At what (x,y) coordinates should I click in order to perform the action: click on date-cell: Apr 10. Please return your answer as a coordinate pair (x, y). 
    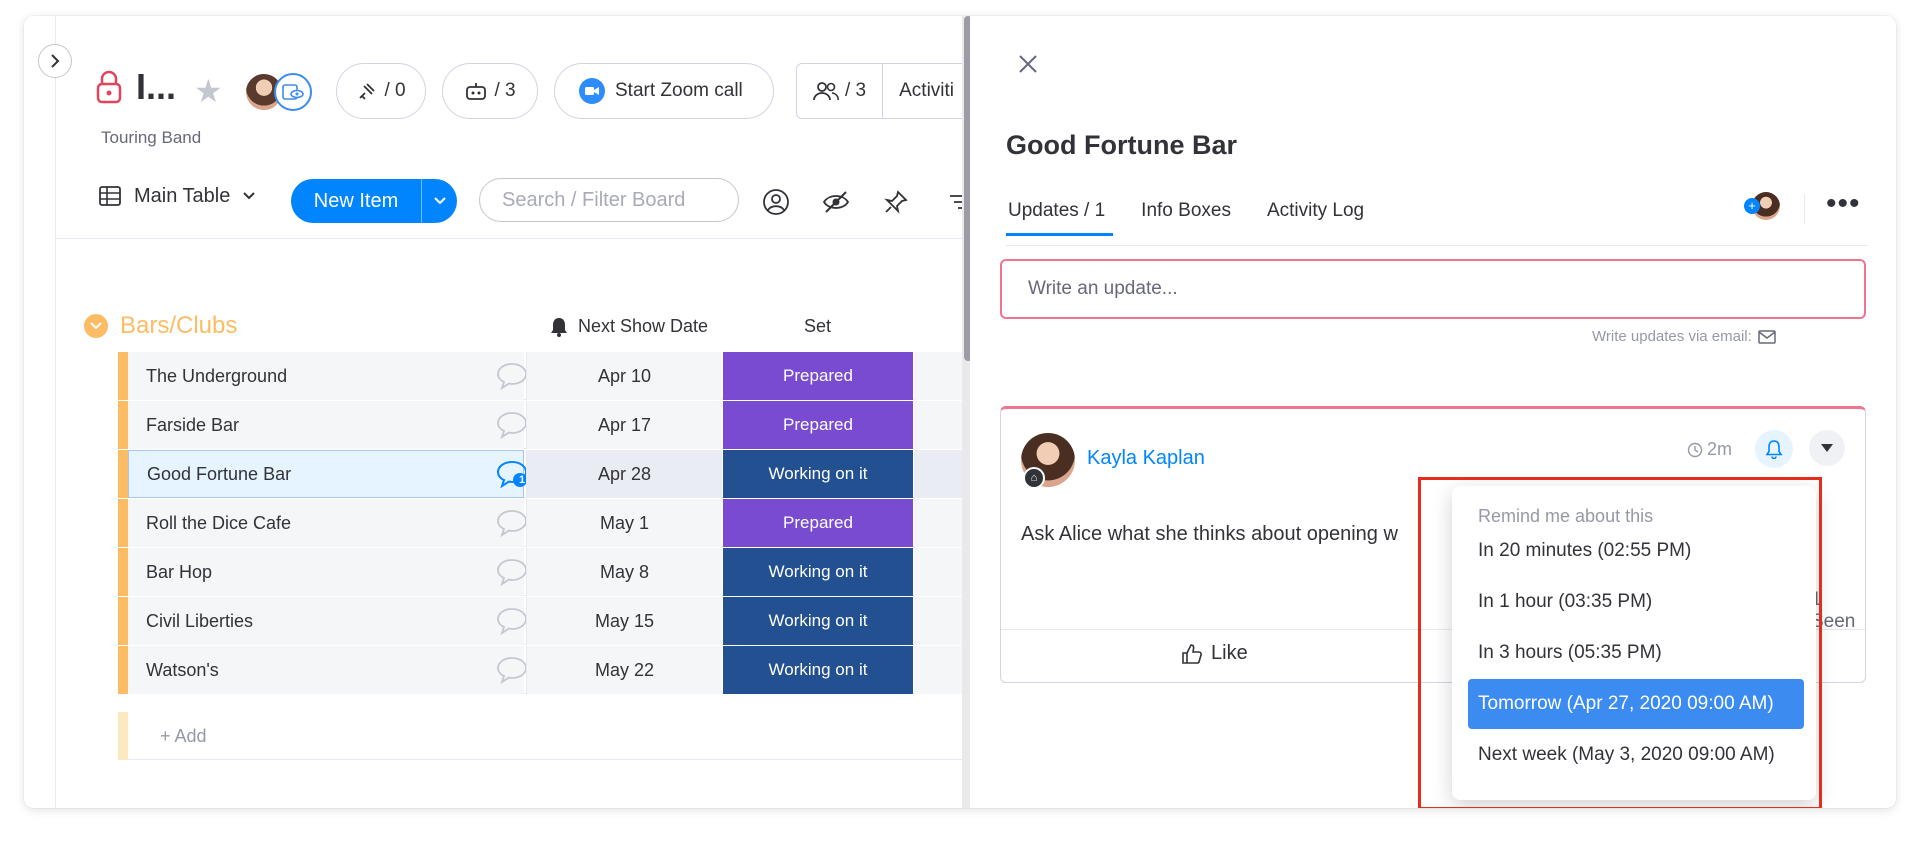
    Looking at the image, I should click on (624, 376).